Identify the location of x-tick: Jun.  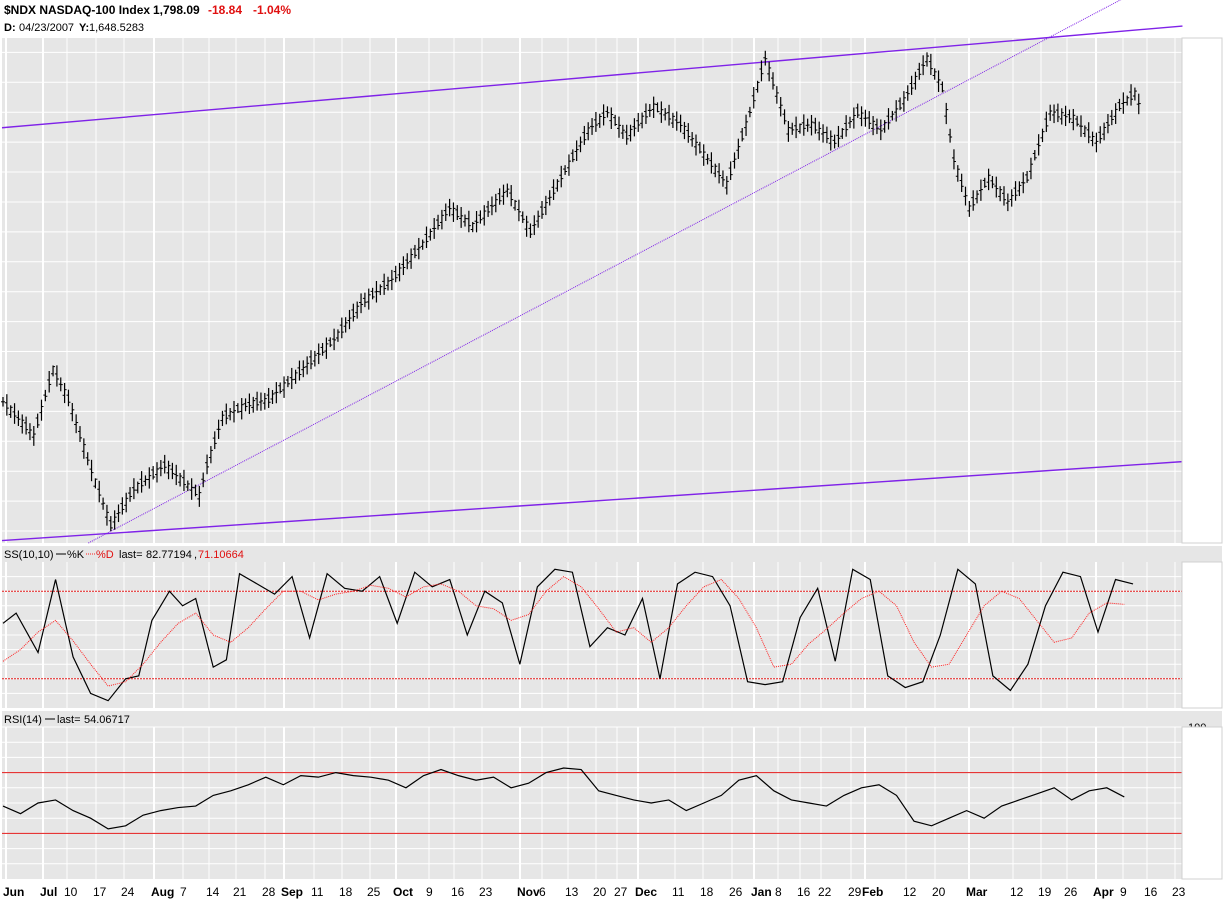
(13, 892).